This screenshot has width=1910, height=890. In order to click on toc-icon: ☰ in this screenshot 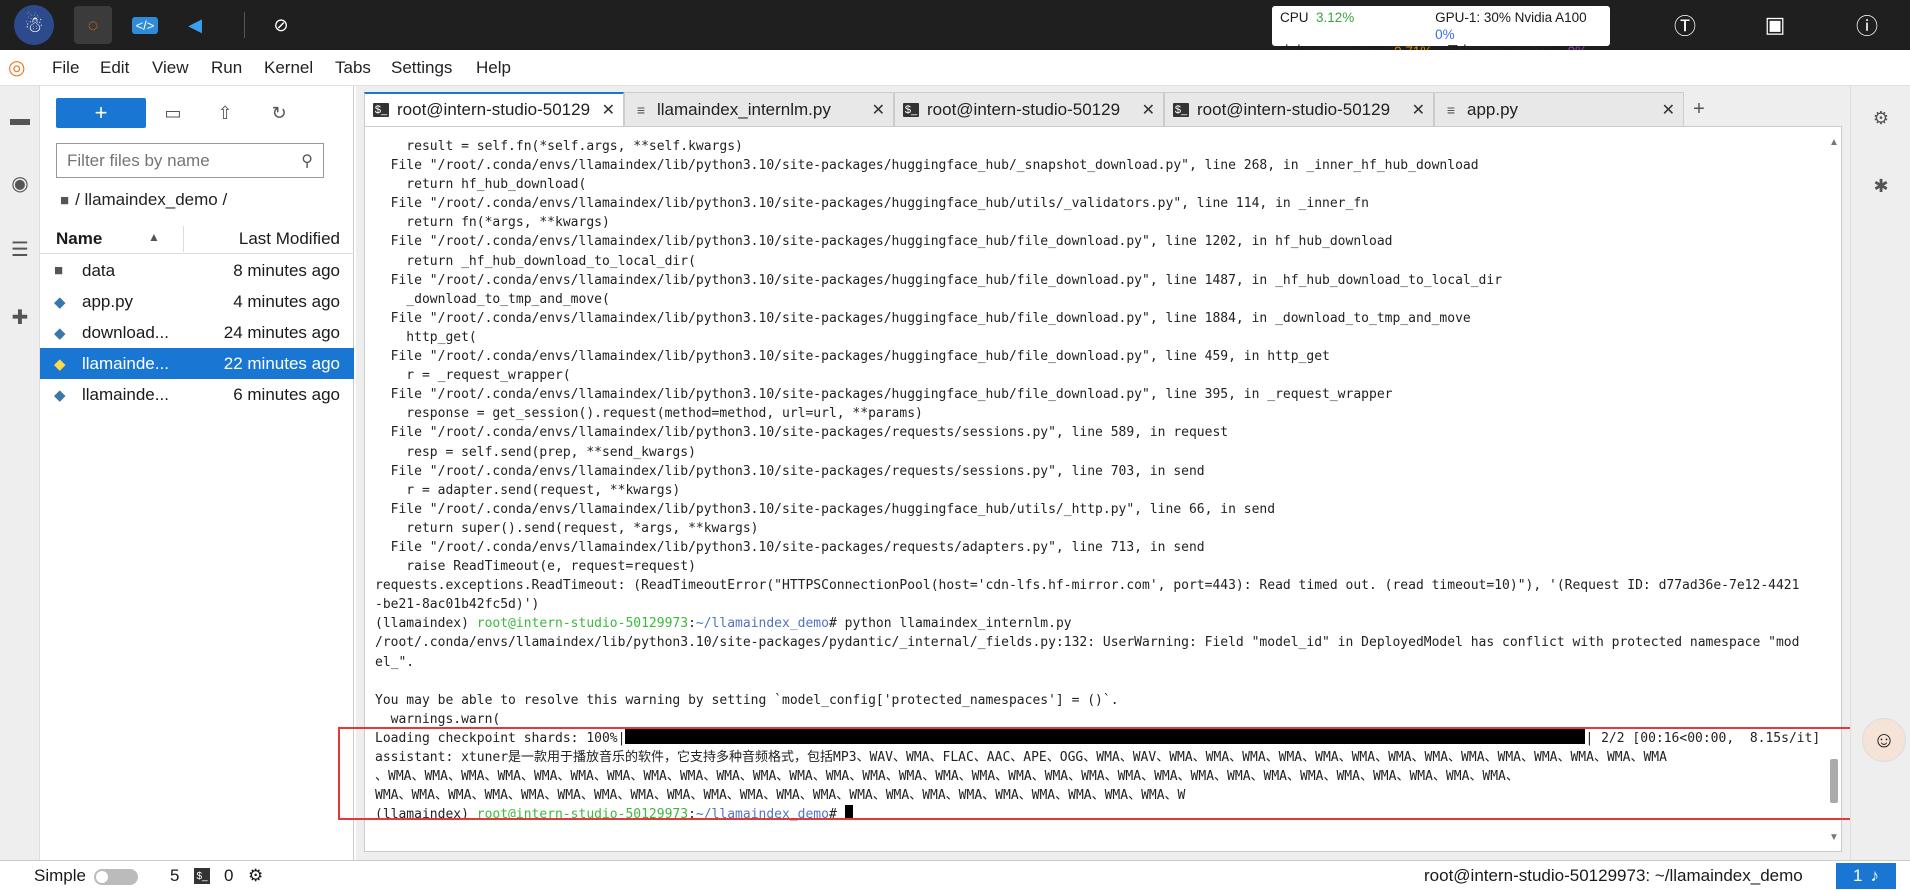, I will do `click(20, 249)`.